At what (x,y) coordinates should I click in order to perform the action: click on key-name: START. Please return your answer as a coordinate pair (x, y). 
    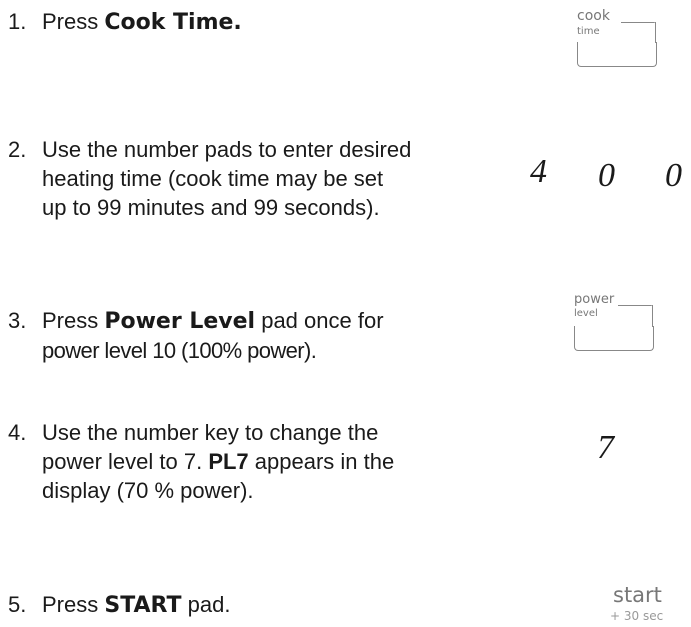
    Looking at the image, I should click on (143, 605).